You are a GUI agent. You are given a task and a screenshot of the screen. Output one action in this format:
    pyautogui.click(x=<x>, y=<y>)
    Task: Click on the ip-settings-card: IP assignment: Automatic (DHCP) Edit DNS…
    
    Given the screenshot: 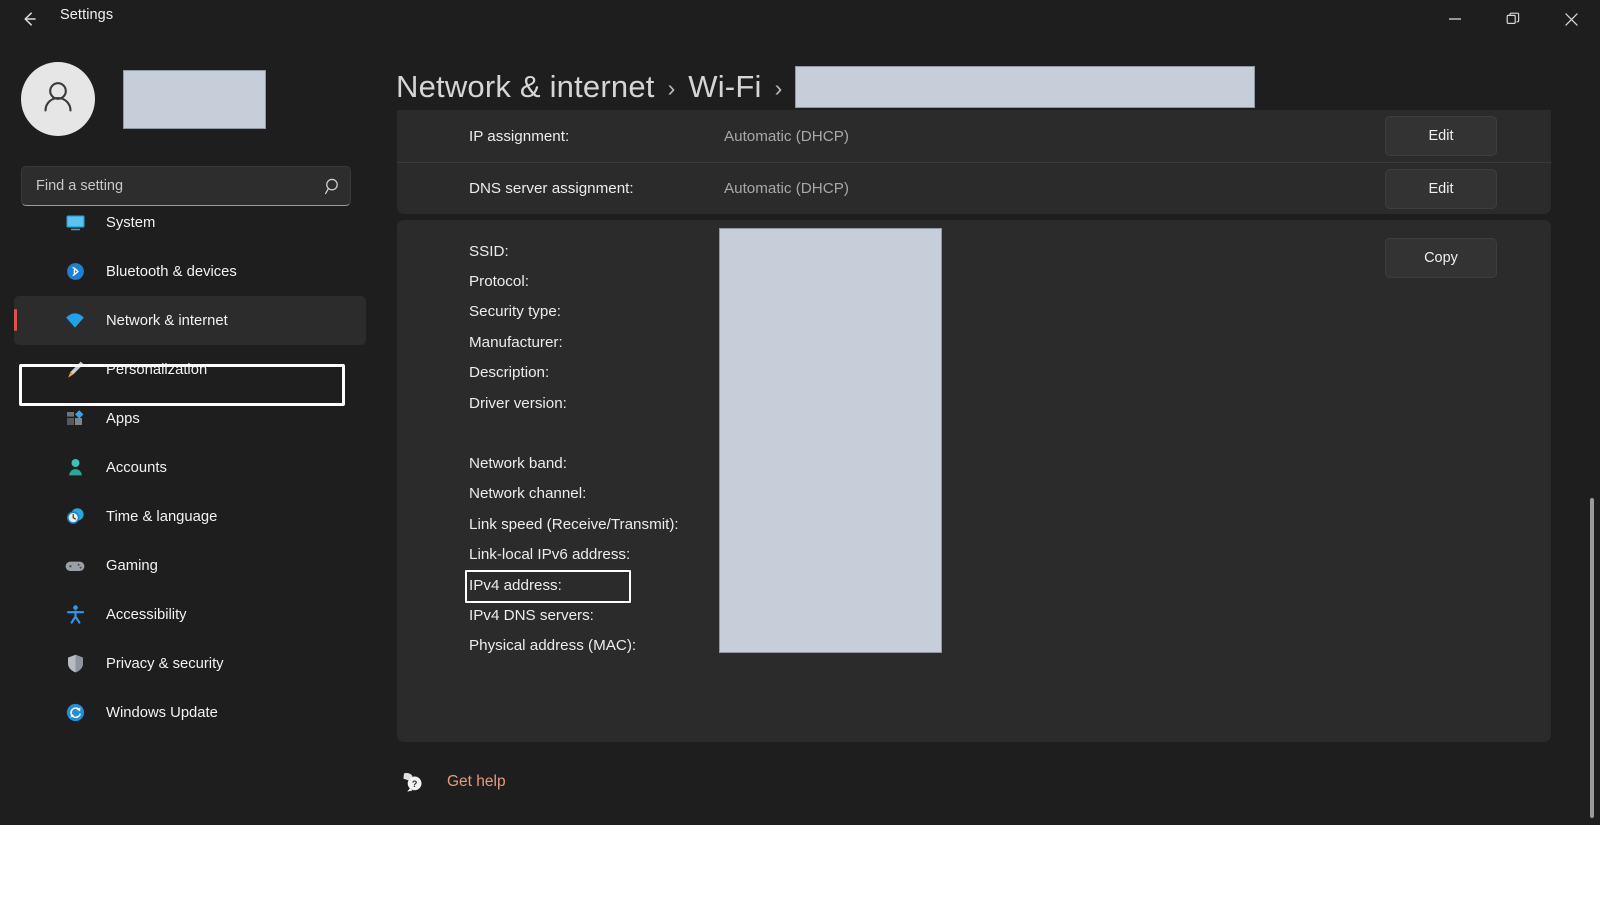 What is the action you would take?
    pyautogui.click(x=974, y=162)
    